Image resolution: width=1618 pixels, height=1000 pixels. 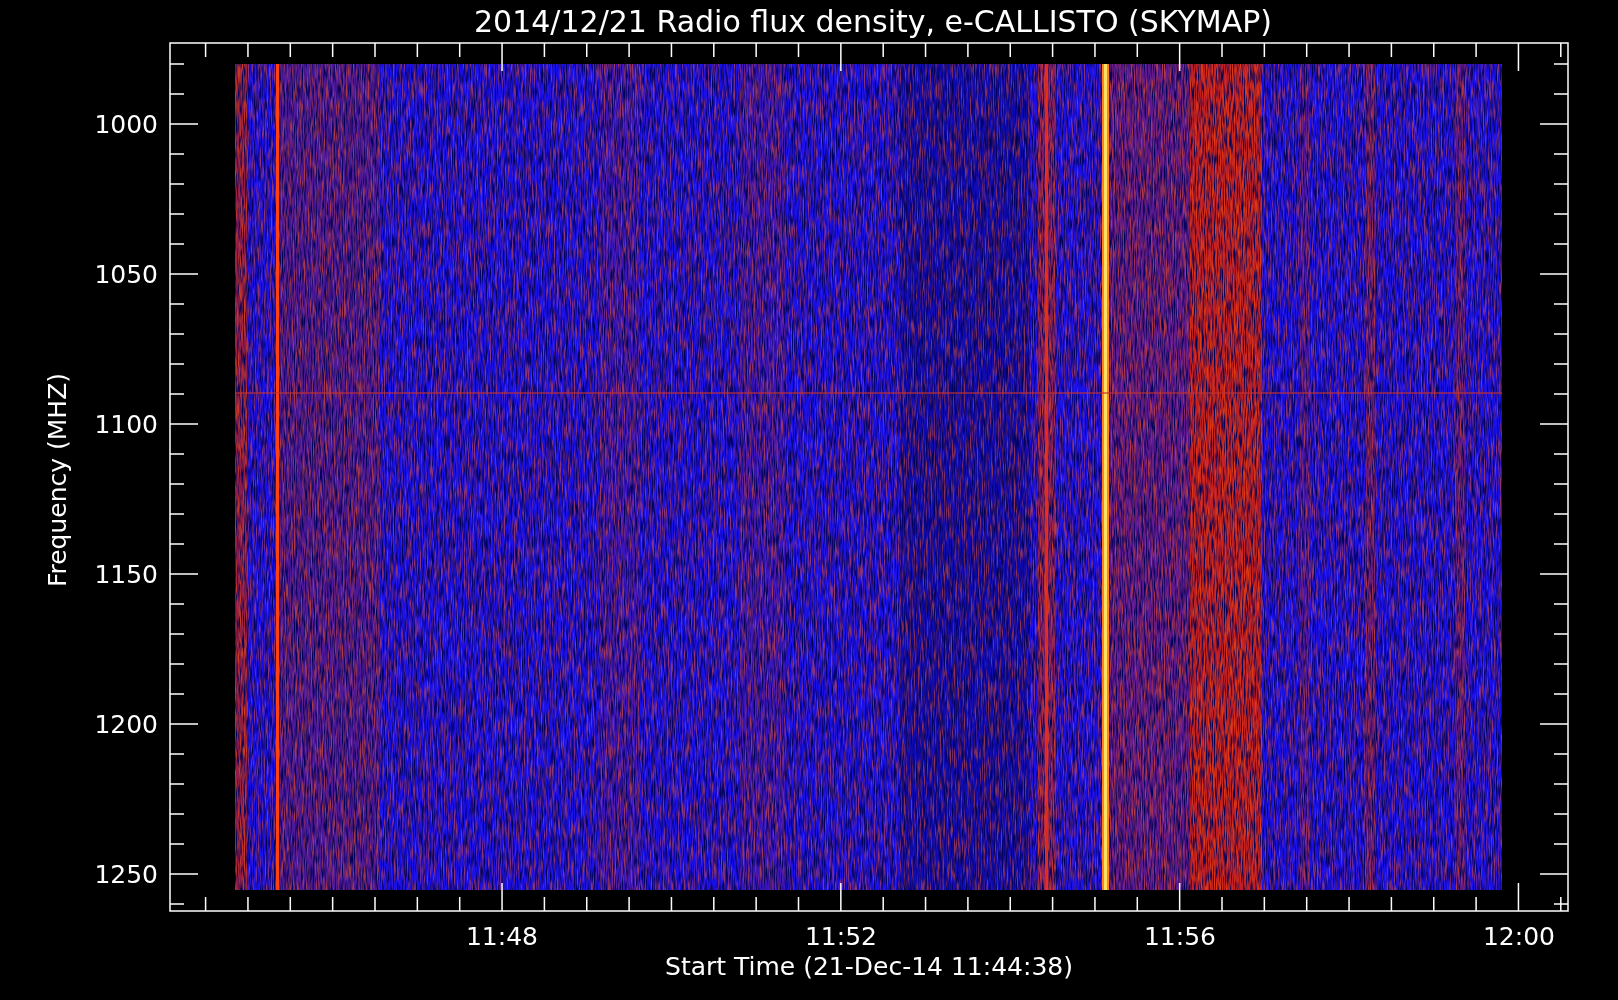 I want to click on y-tick-label: 1100, so click(x=126, y=424).